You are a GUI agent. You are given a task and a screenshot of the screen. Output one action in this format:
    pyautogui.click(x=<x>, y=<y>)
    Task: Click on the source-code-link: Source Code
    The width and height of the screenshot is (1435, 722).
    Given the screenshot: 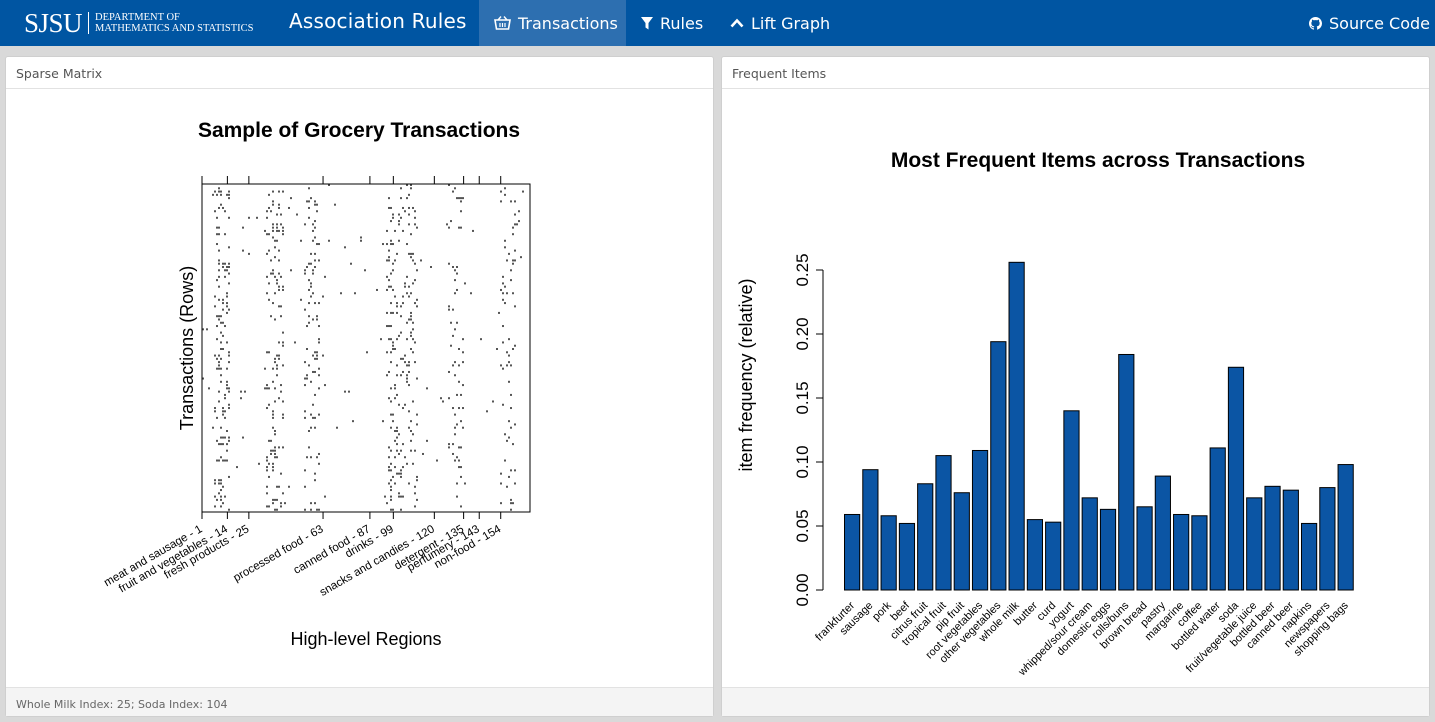 What is the action you would take?
    pyautogui.click(x=1369, y=23)
    